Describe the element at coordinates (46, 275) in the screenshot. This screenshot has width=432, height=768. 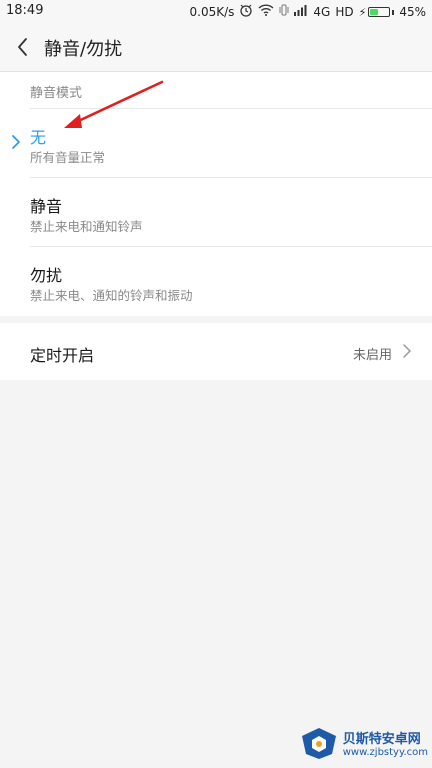
I see `mode-title: 勿扰` at that location.